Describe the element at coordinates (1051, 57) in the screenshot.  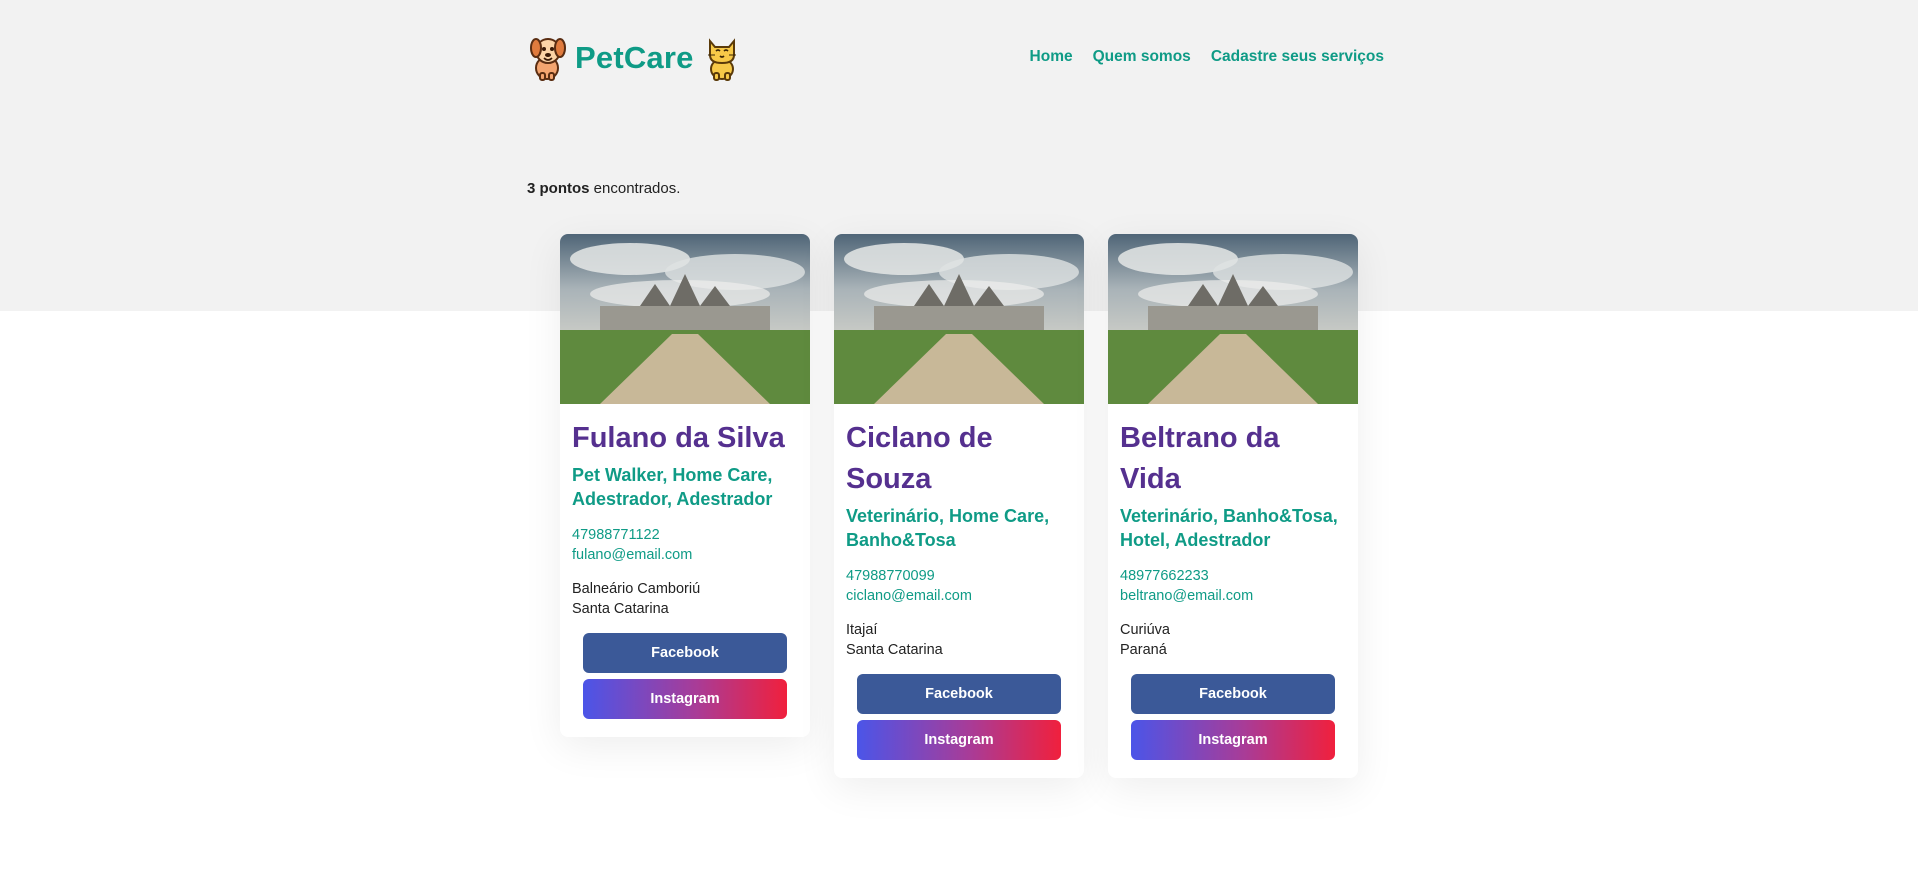
I see `nav-home: Home` at that location.